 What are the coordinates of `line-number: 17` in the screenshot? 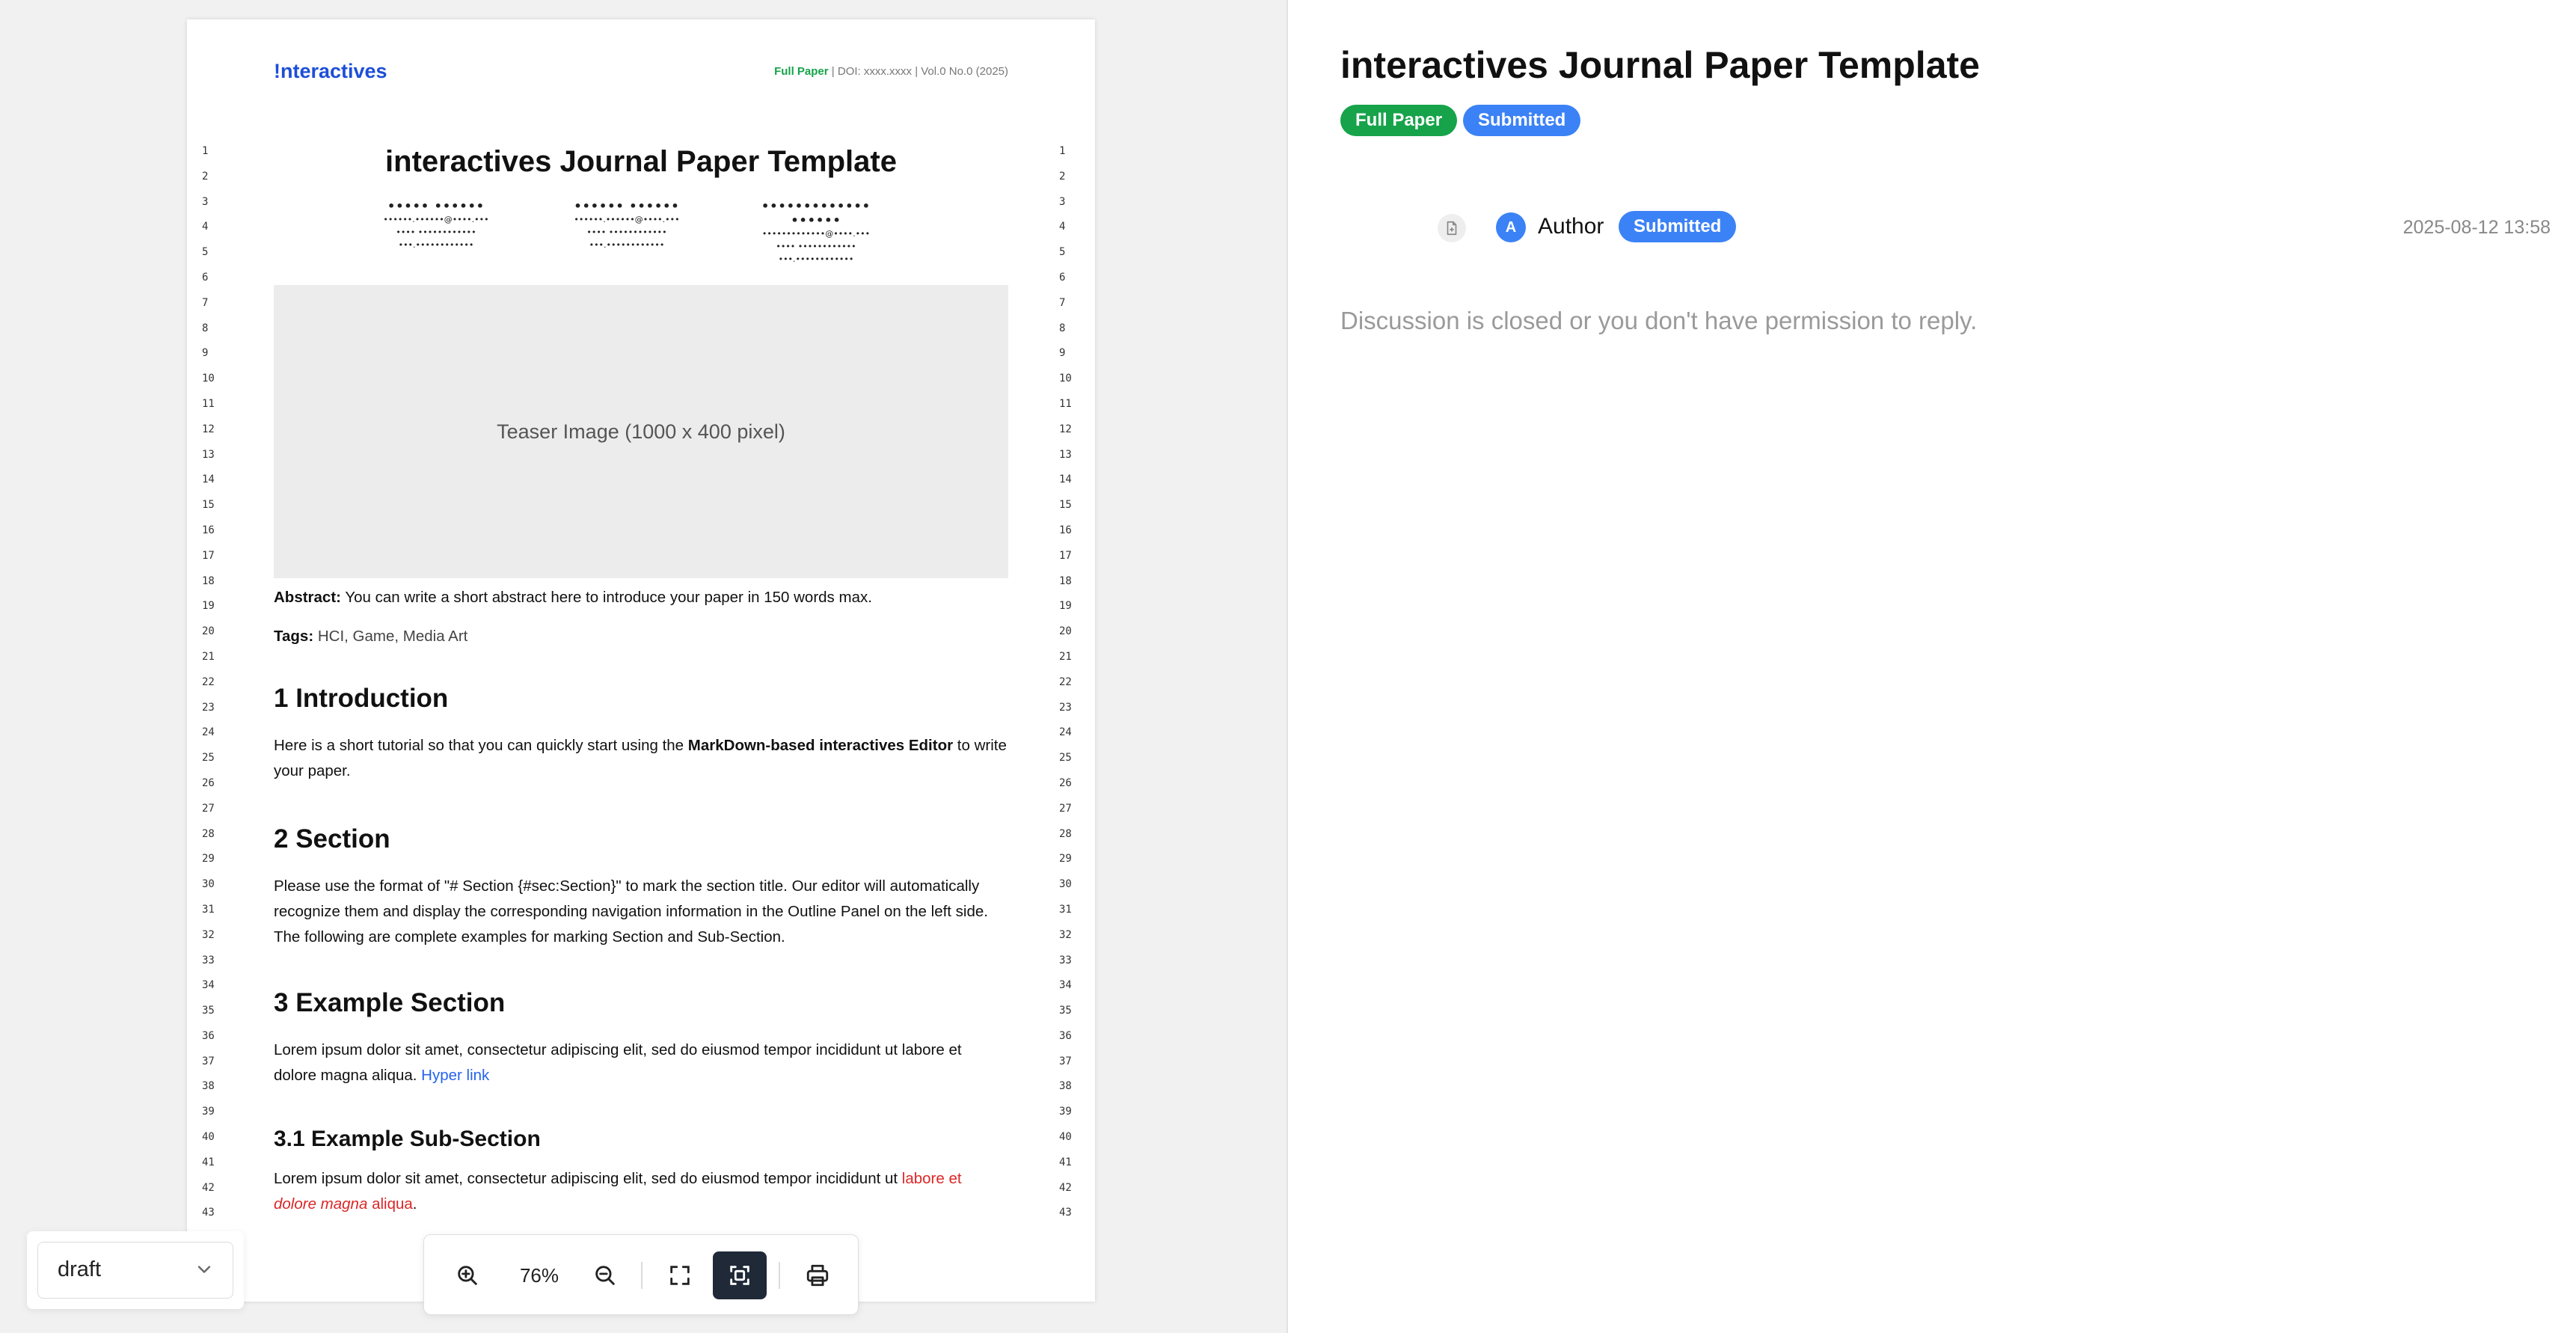 It's located at (208, 555).